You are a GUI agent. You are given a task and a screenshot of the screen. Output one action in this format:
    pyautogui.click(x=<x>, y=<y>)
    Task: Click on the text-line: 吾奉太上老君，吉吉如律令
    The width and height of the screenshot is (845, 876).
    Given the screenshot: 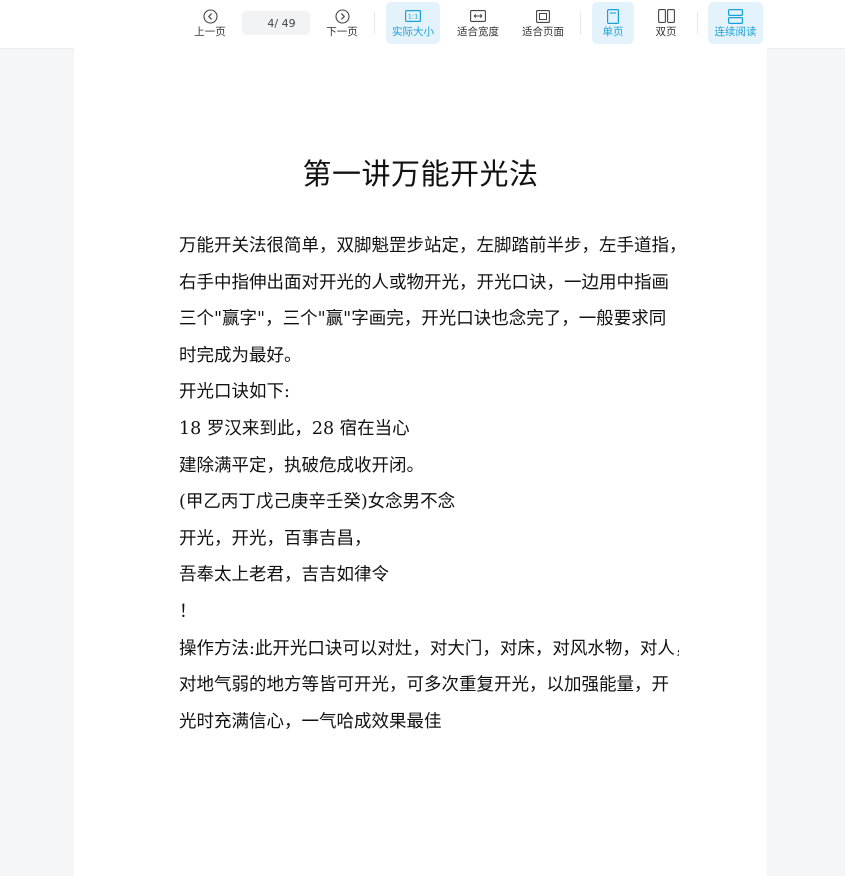 What is the action you would take?
    pyautogui.click(x=284, y=575)
    